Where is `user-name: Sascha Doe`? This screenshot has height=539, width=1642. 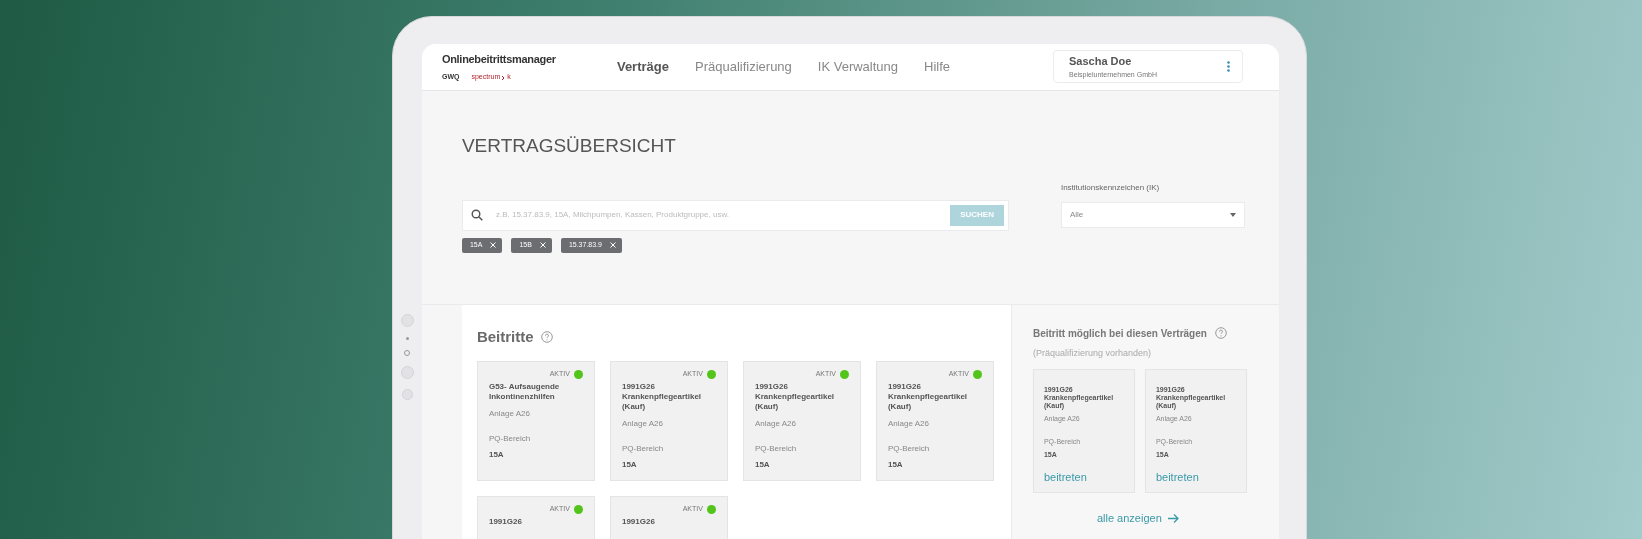 user-name: Sascha Doe is located at coordinates (1101, 62).